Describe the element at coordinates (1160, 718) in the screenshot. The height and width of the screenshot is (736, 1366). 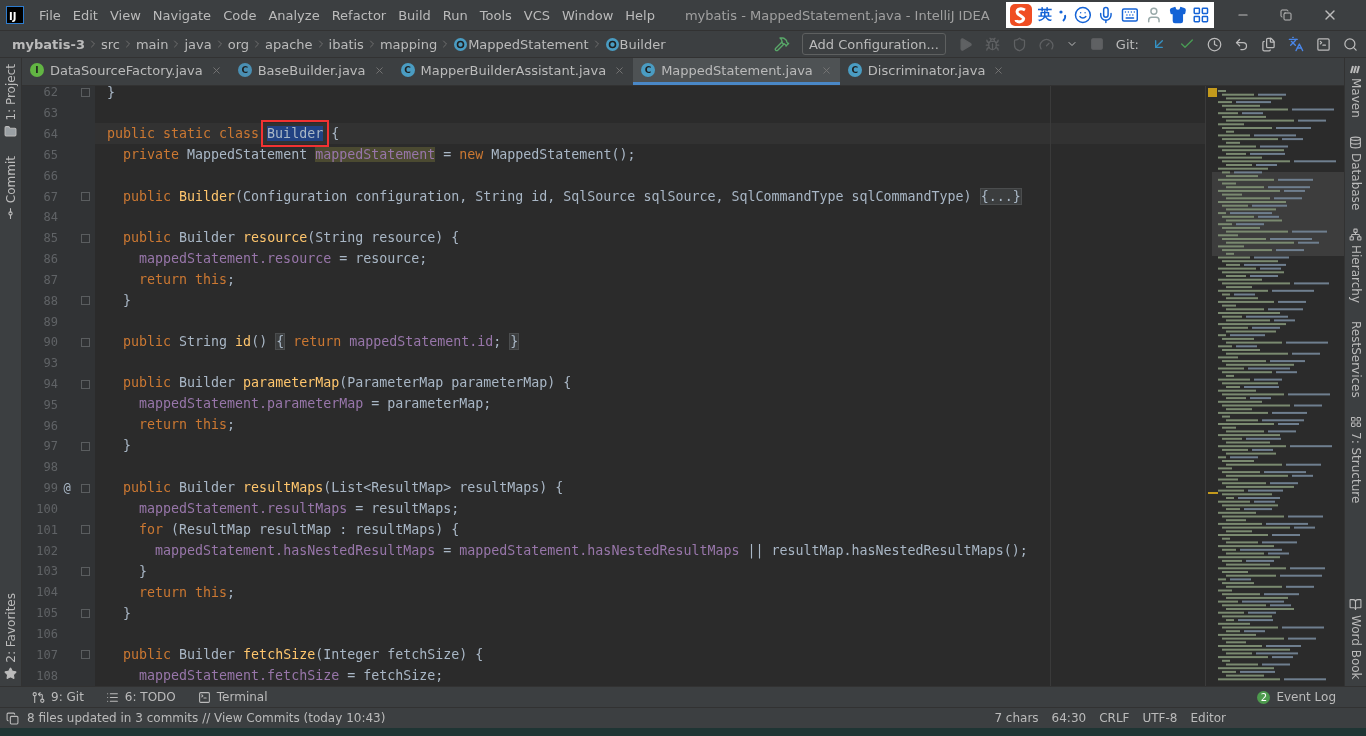
I see `status-item: UTF-8` at that location.